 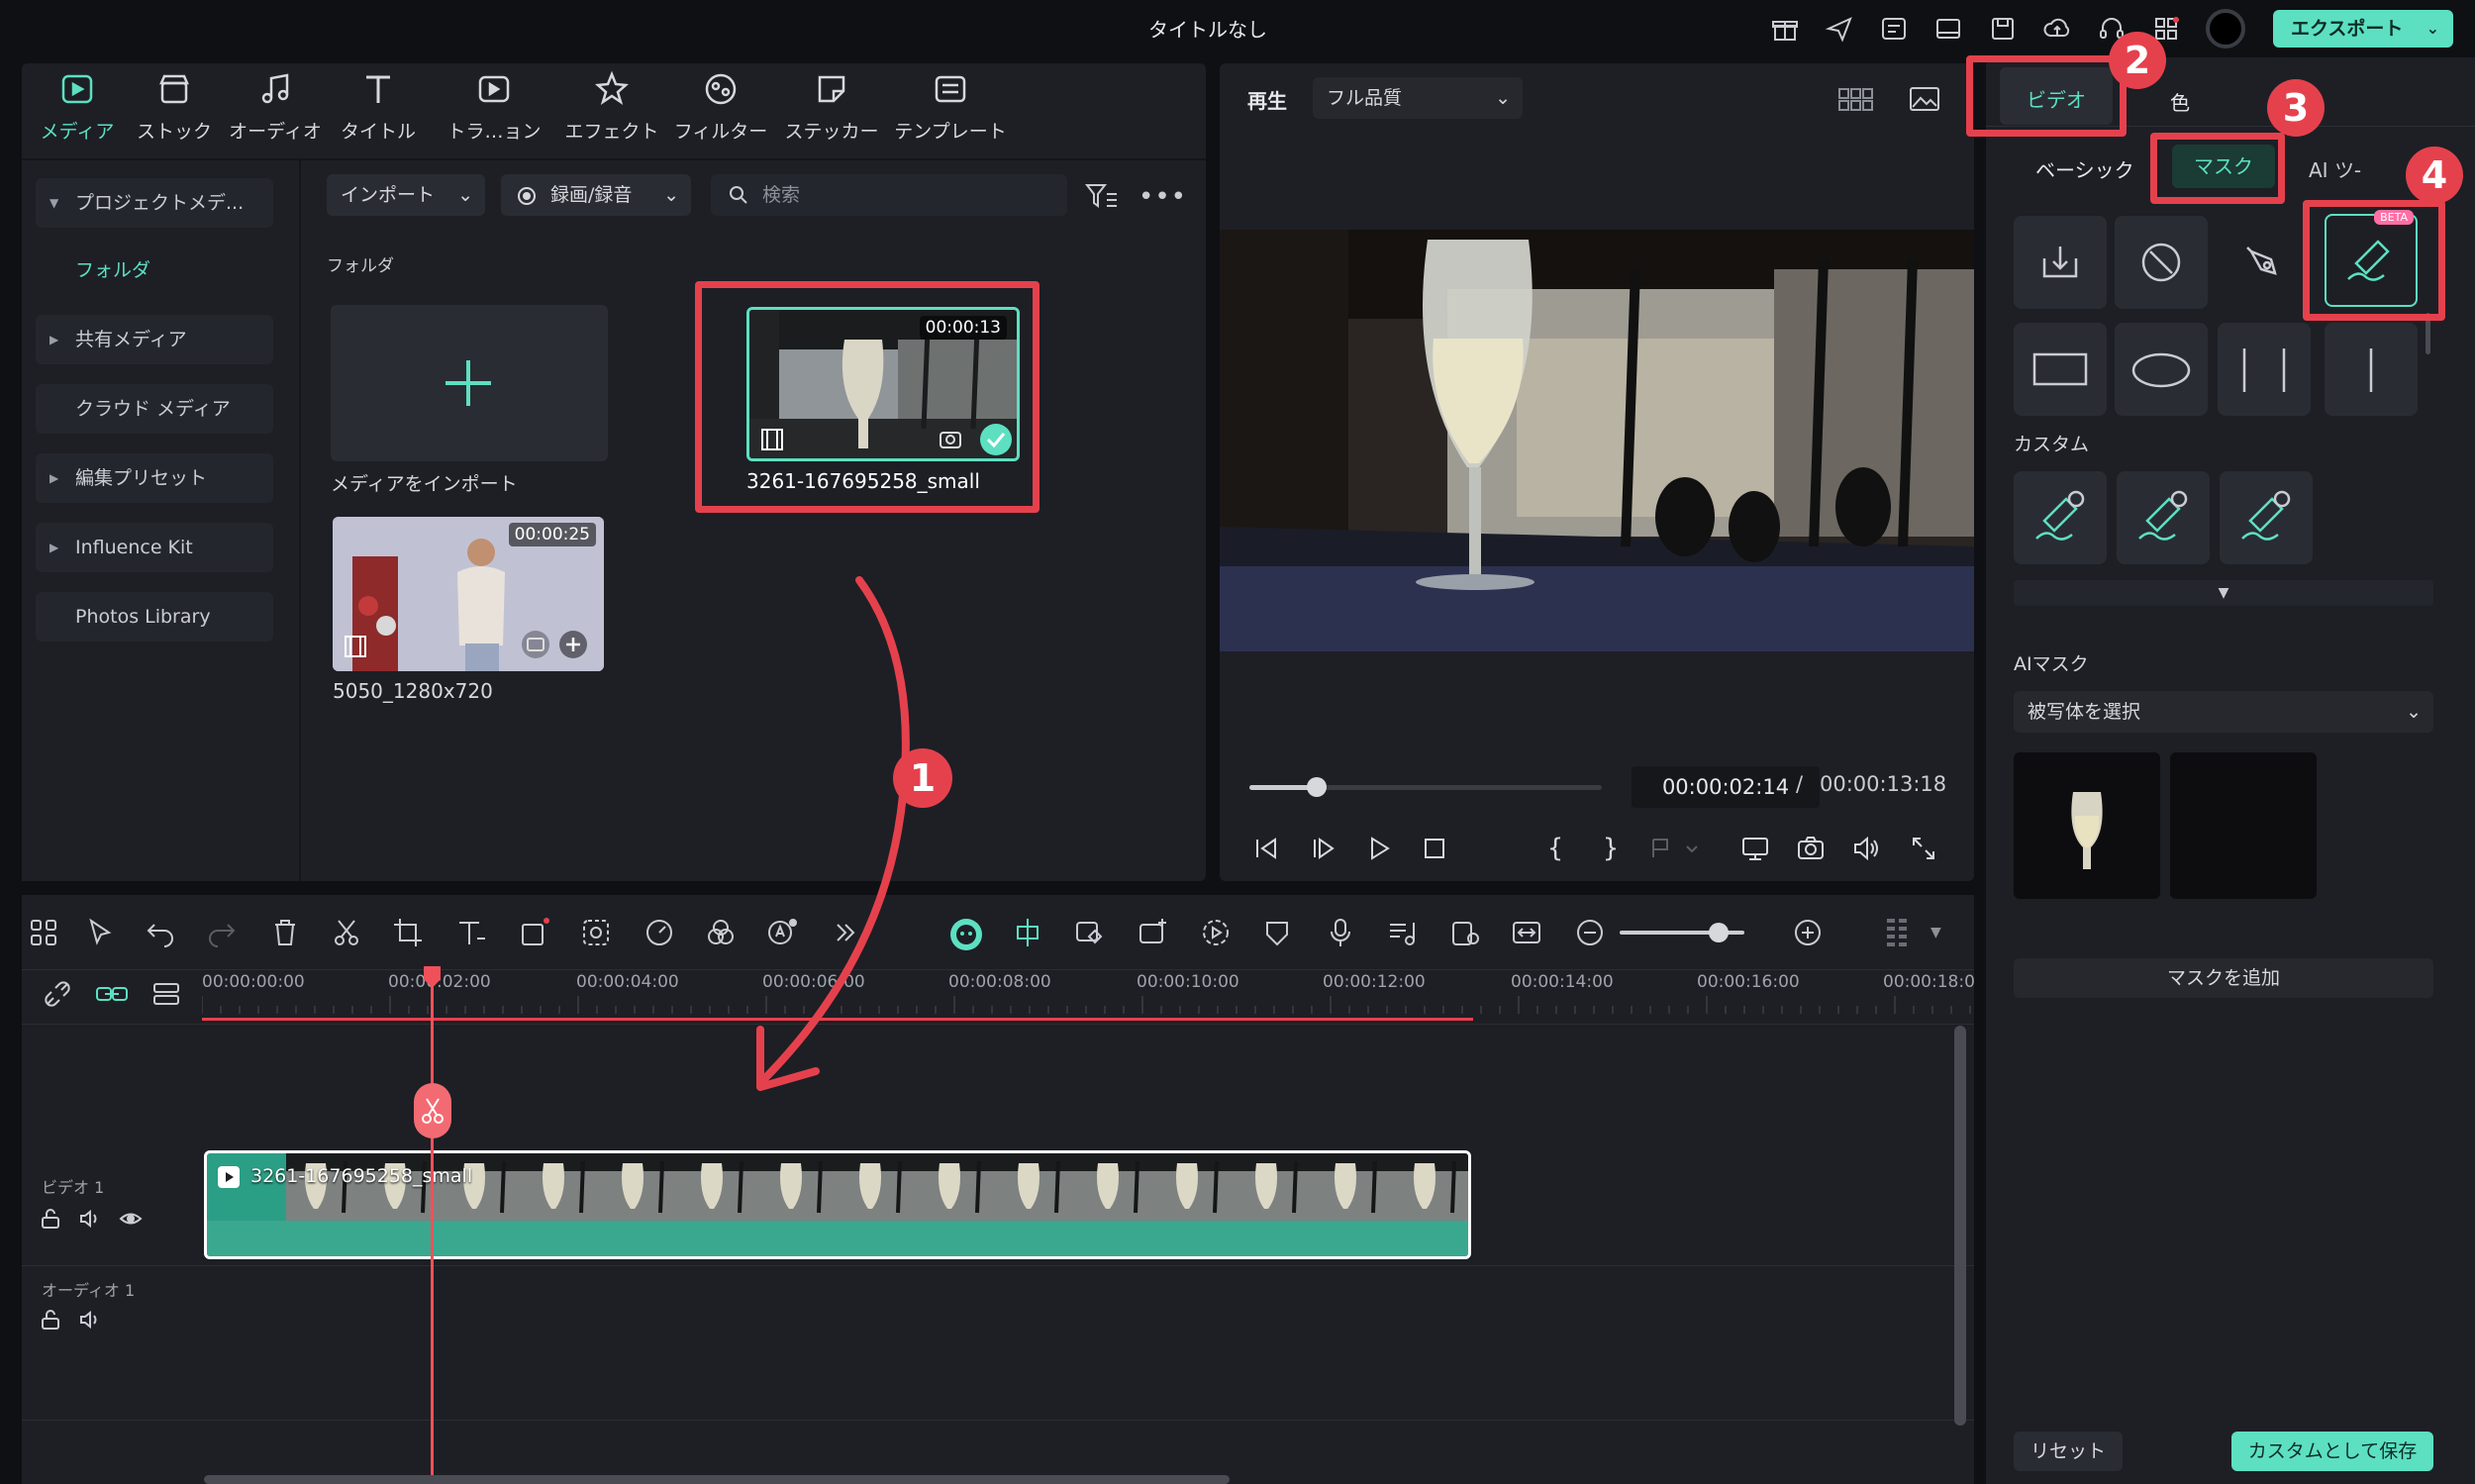 I want to click on undo-icon, so click(x=160, y=932).